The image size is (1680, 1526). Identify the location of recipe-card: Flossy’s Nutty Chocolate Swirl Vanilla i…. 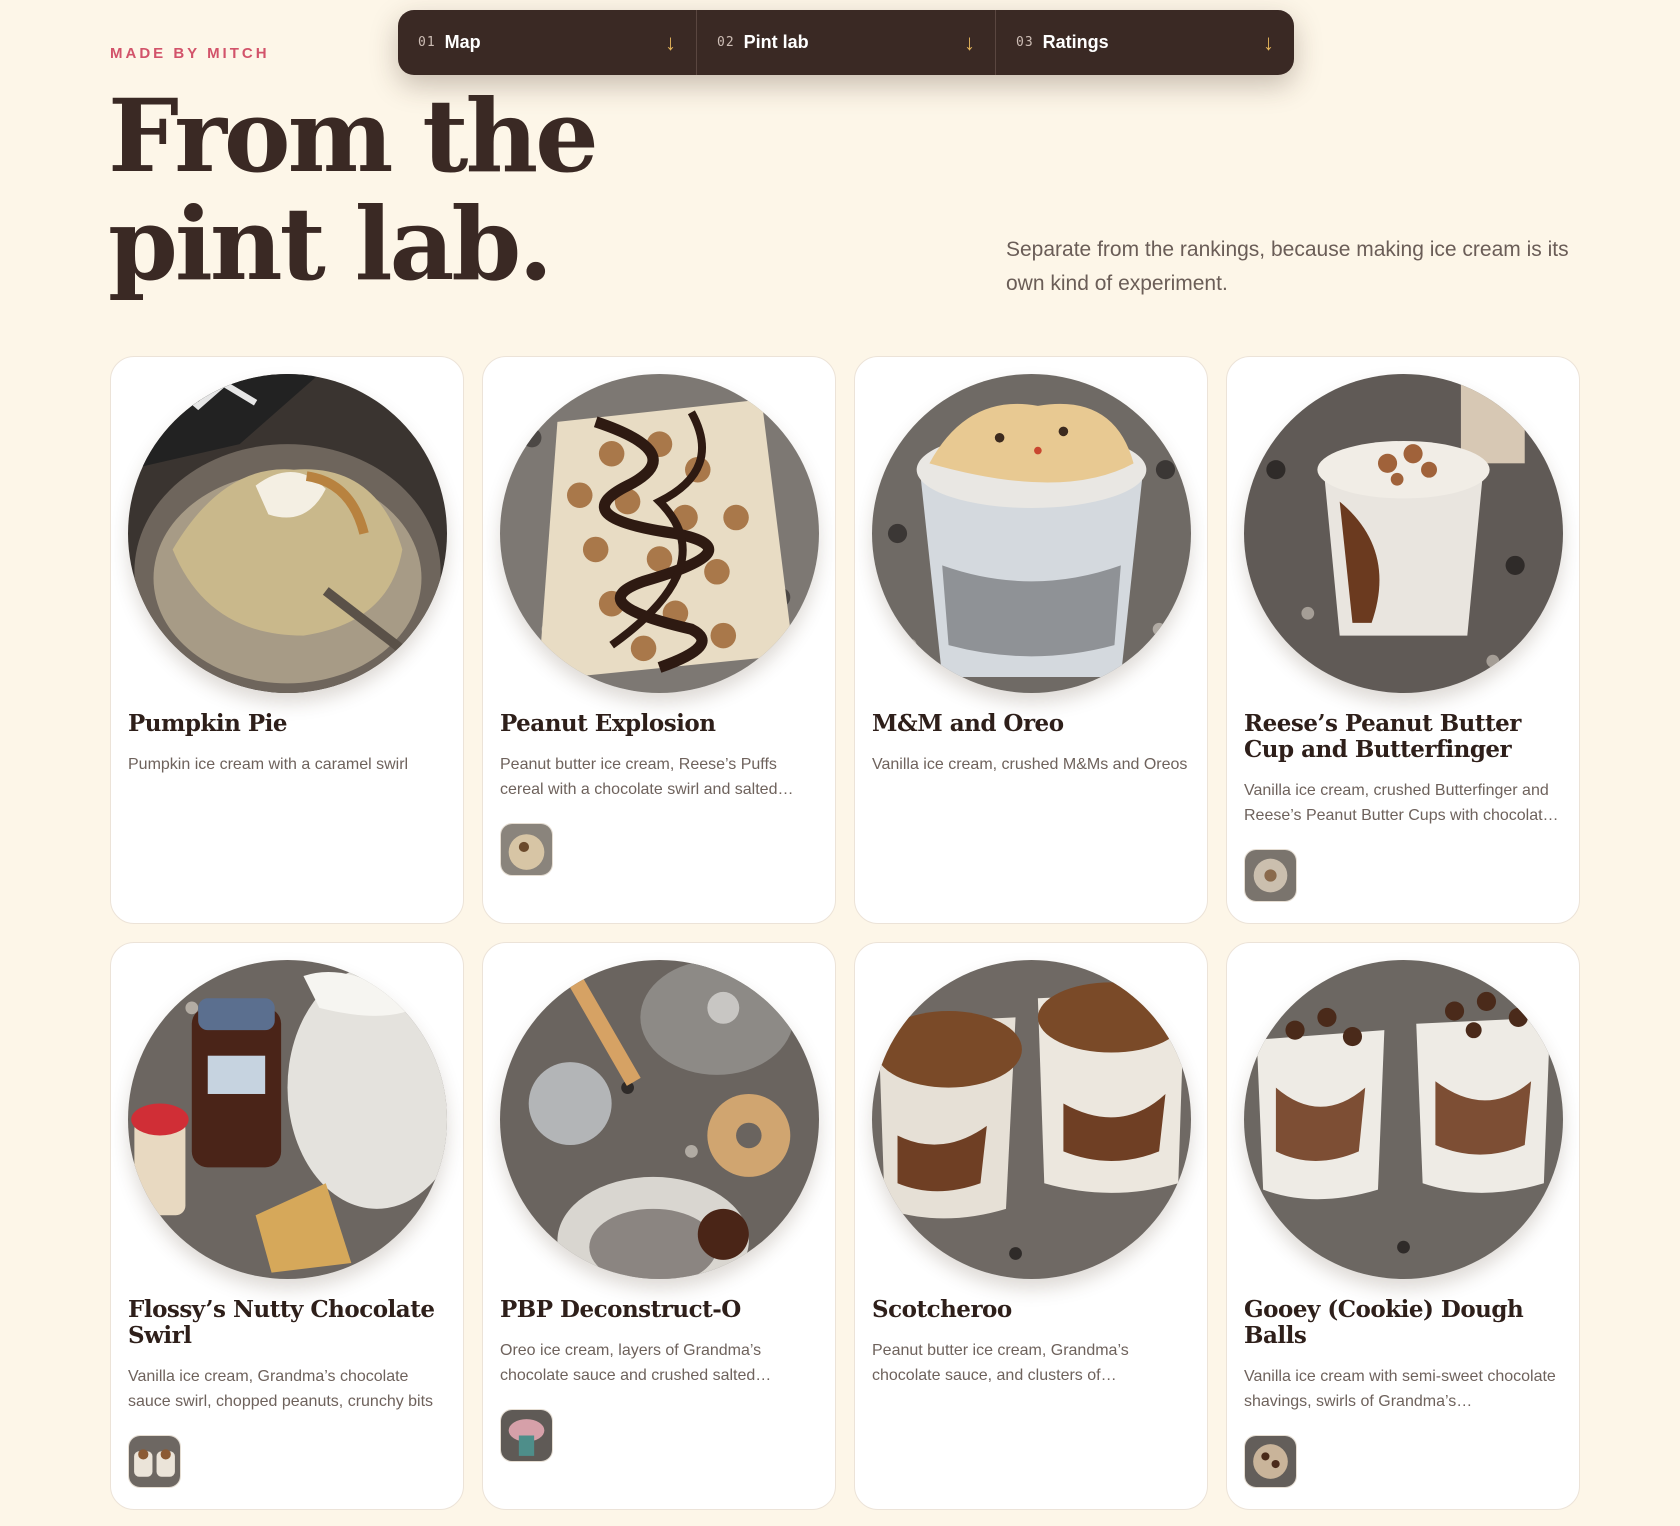
(287, 1226).